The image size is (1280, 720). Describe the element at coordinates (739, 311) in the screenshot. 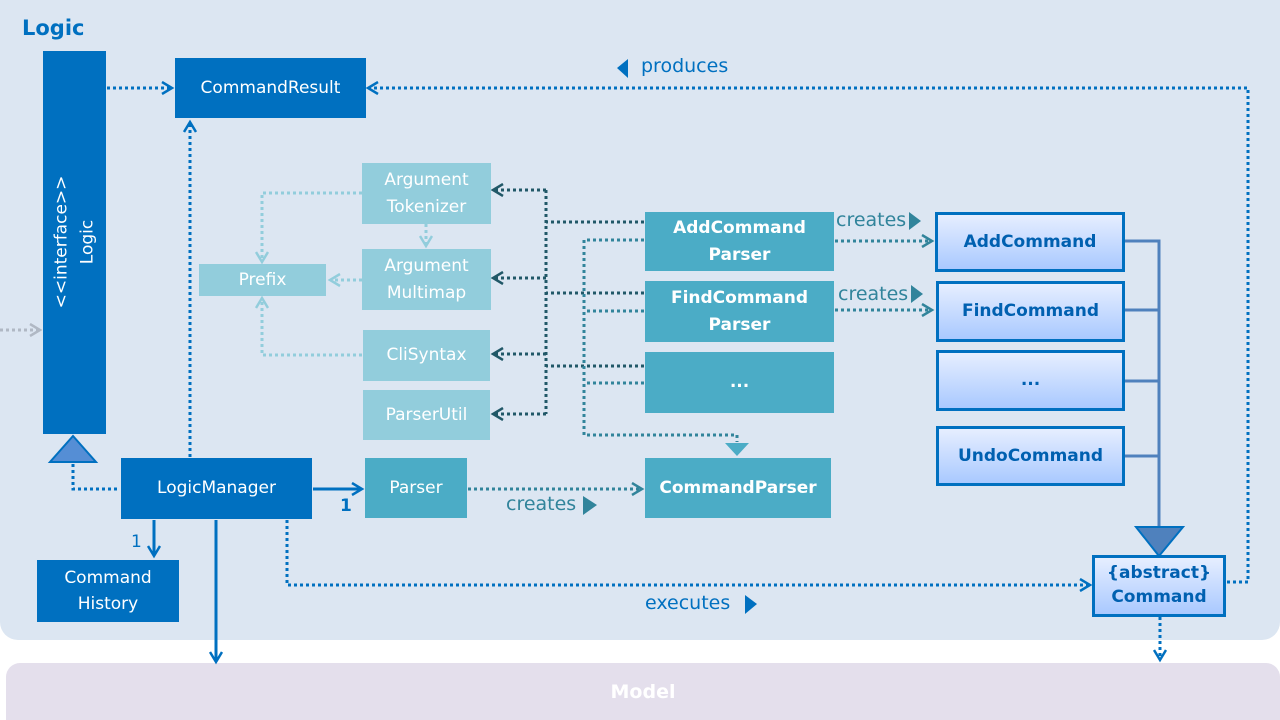

I see `class-find-command-parser: FindCommand Parser` at that location.